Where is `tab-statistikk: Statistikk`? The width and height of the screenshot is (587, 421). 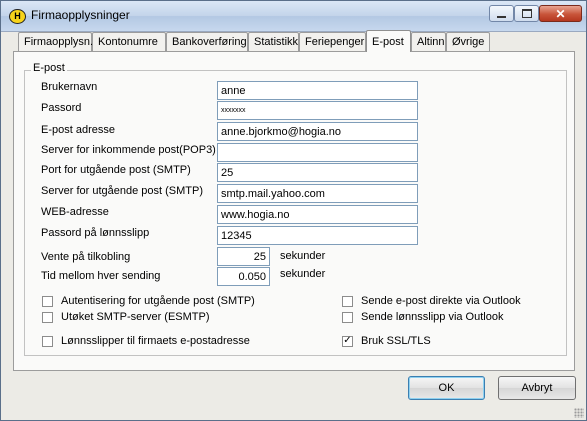
tab-statistikk: Statistikk is located at coordinates (273, 41).